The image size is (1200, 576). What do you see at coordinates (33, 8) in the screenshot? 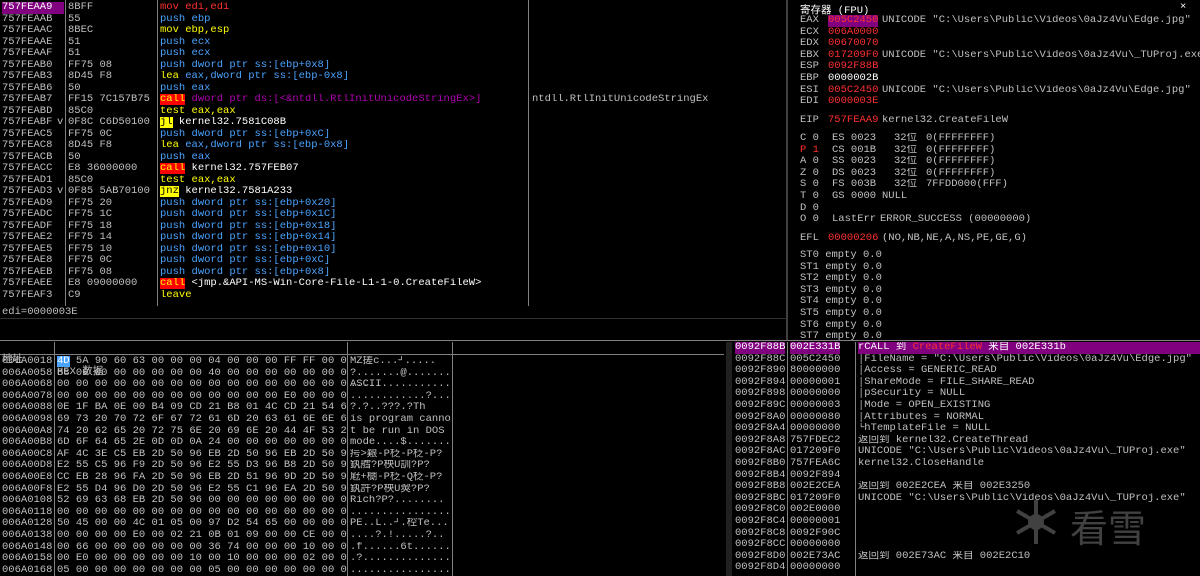
I see `disasm-address: 757FEAA9` at bounding box center [33, 8].